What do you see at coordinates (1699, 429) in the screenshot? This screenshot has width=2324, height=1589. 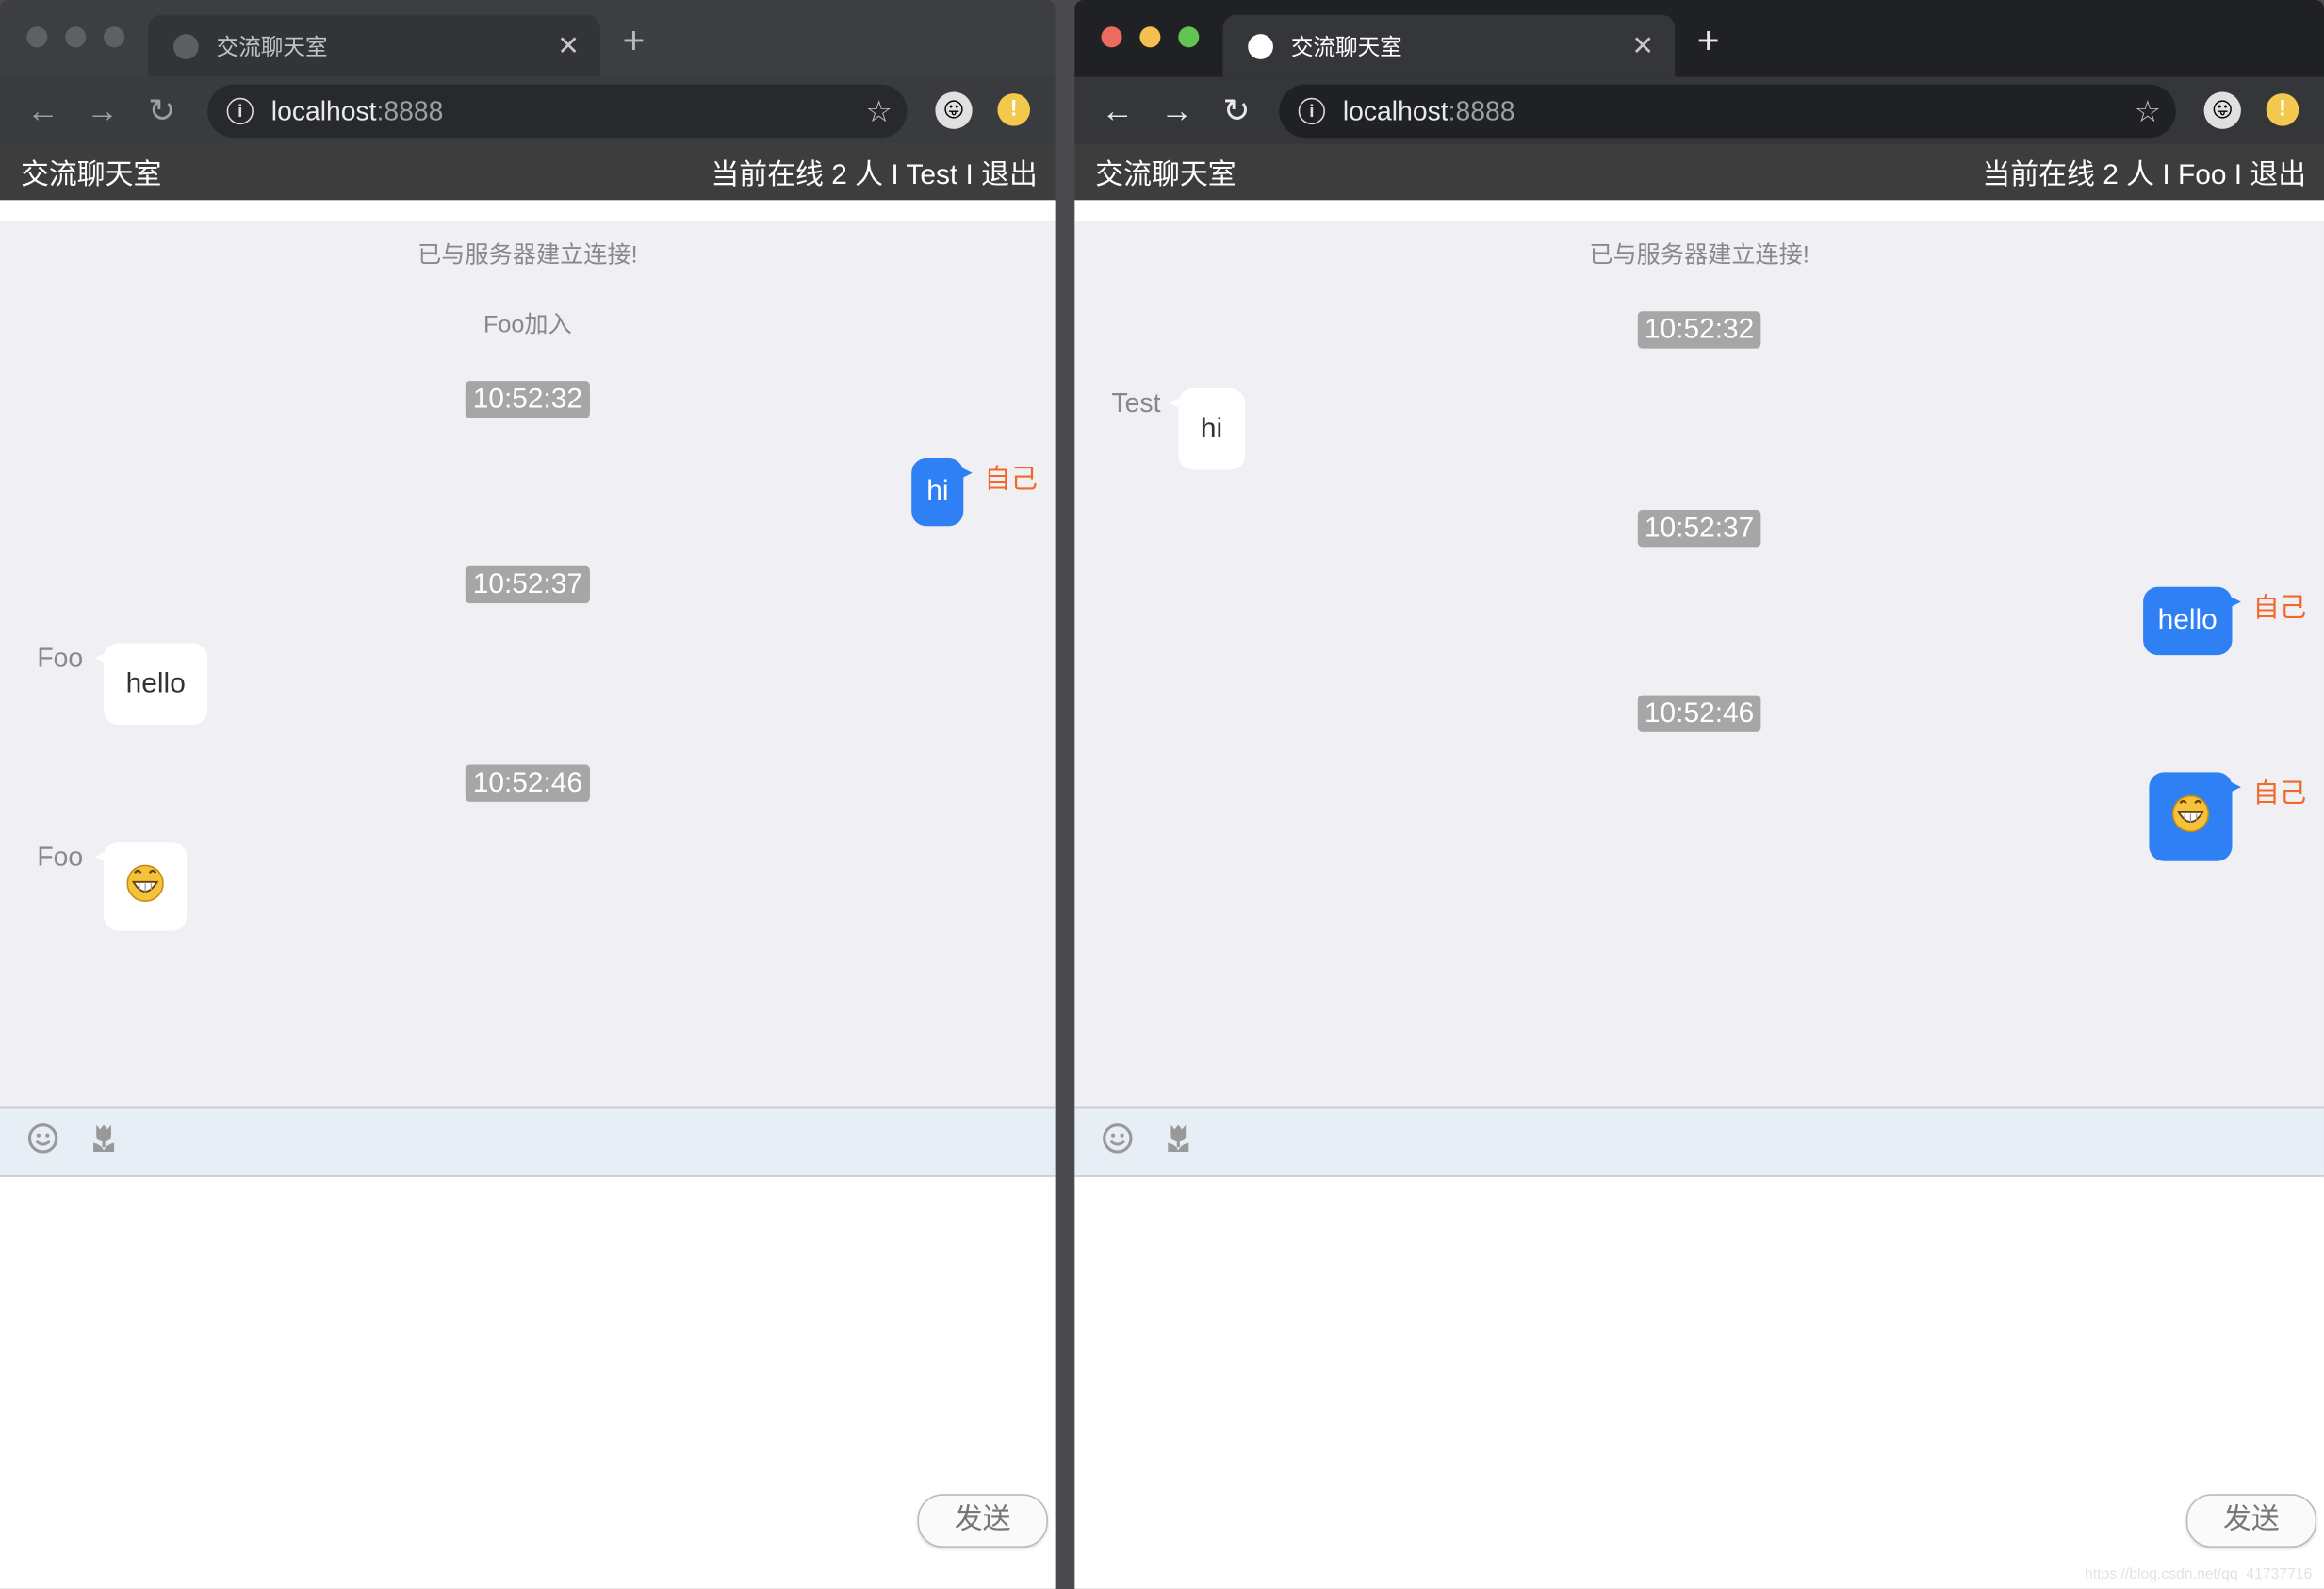 I see `received-message: Test hi` at bounding box center [1699, 429].